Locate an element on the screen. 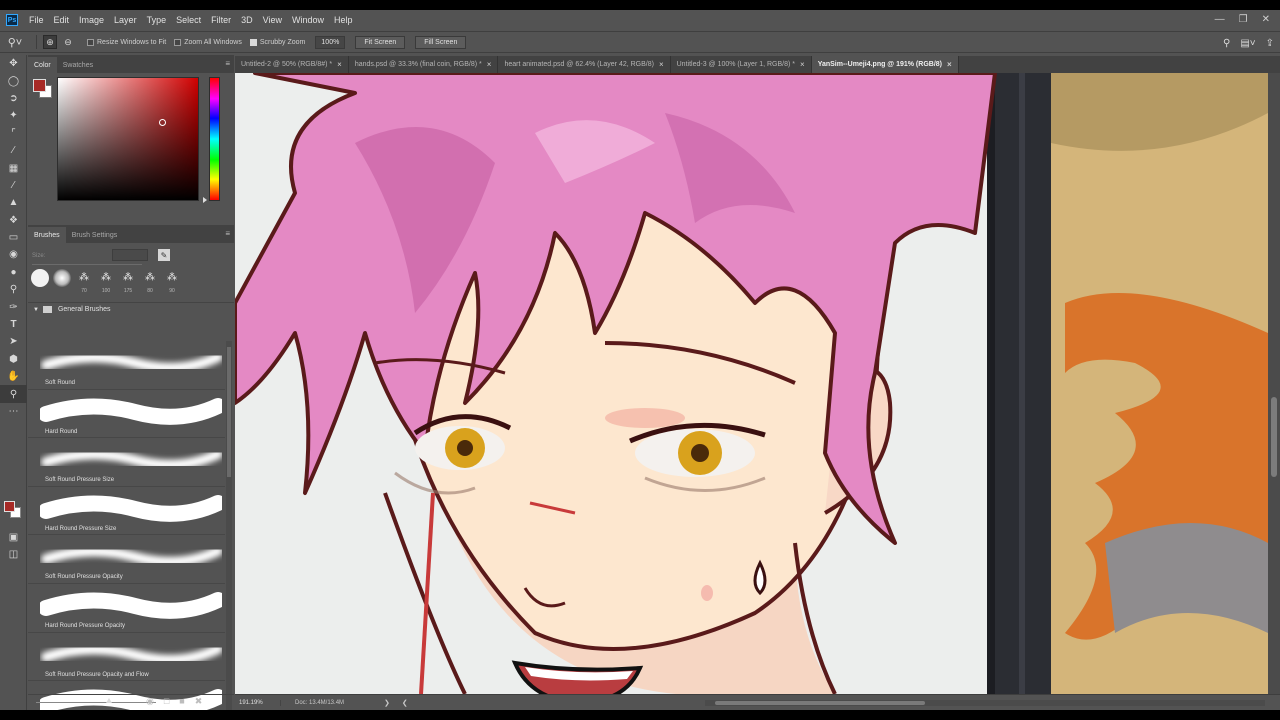  brush-preset: ⁂ 90 is located at coordinates (172, 282).